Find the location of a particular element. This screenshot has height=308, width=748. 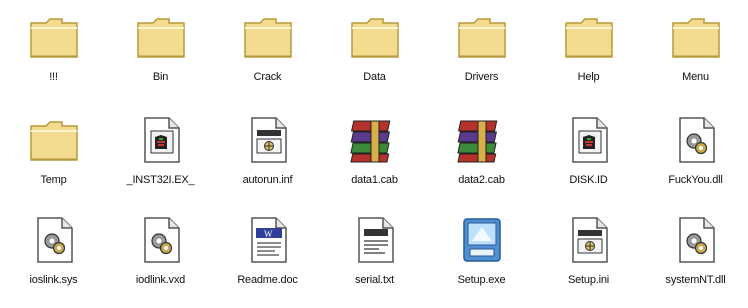

file-item-setup-exe: Setup.exe is located at coordinates (481, 255).